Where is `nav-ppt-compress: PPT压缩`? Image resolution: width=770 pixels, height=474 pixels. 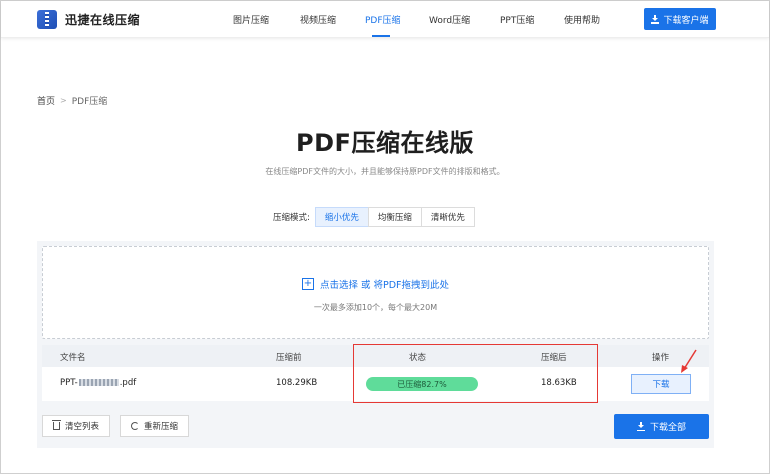 nav-ppt-compress: PPT压缩 is located at coordinates (517, 19).